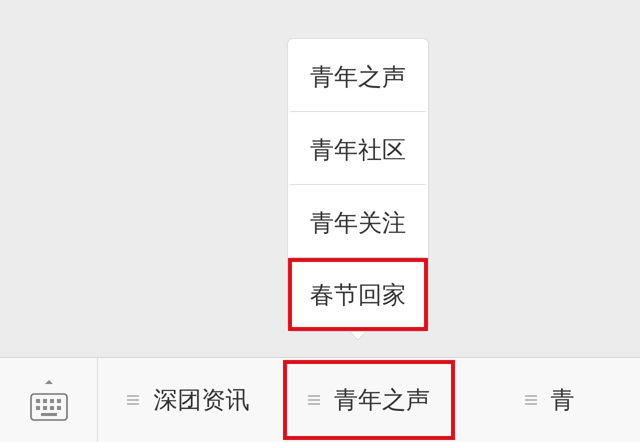 This screenshot has height=442, width=640. I want to click on menu-tab: 青, so click(549, 400).